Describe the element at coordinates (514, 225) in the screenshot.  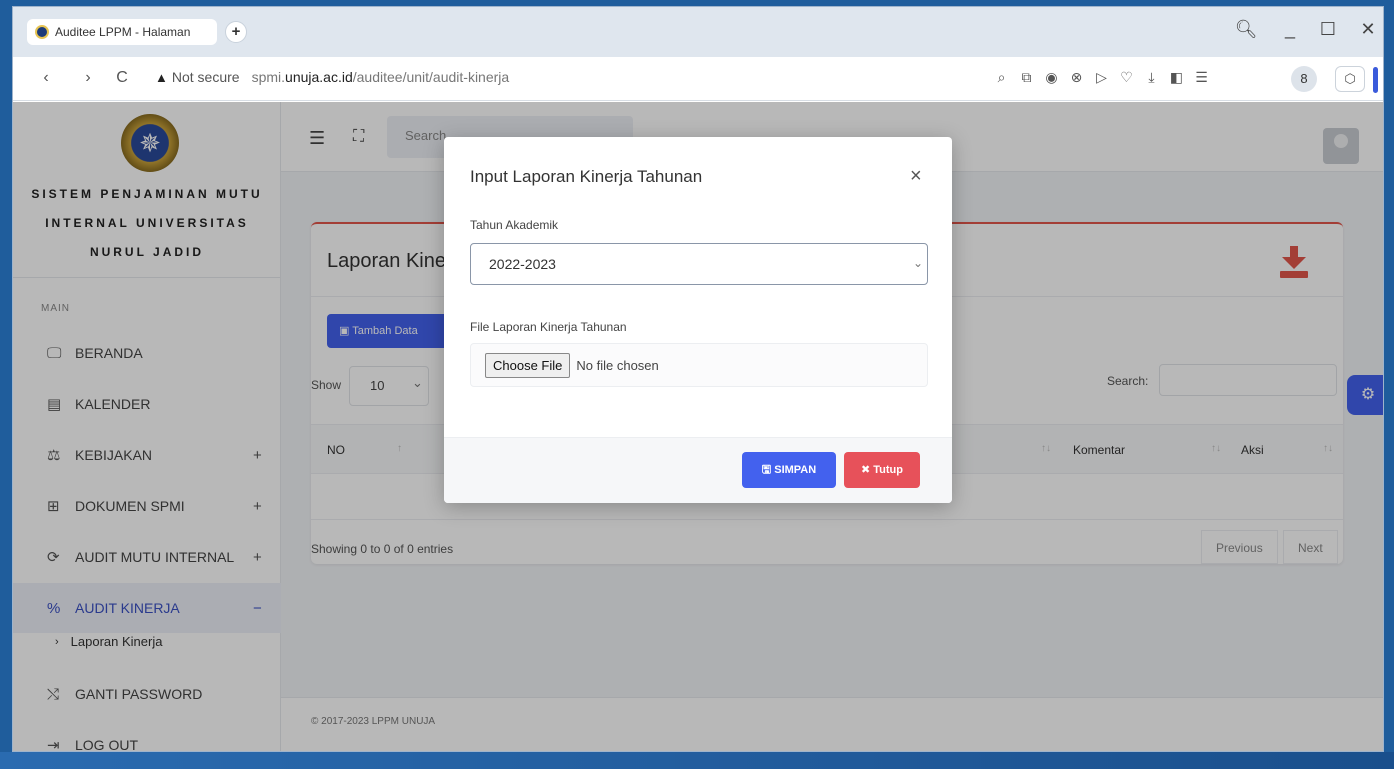
I see `academic-year-label: Tahun Akademik` at that location.